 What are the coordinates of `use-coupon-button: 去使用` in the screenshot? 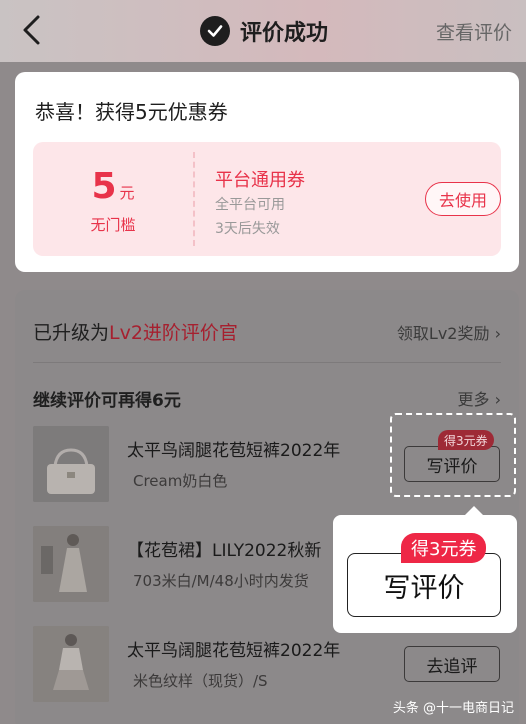 It's located at (463, 199).